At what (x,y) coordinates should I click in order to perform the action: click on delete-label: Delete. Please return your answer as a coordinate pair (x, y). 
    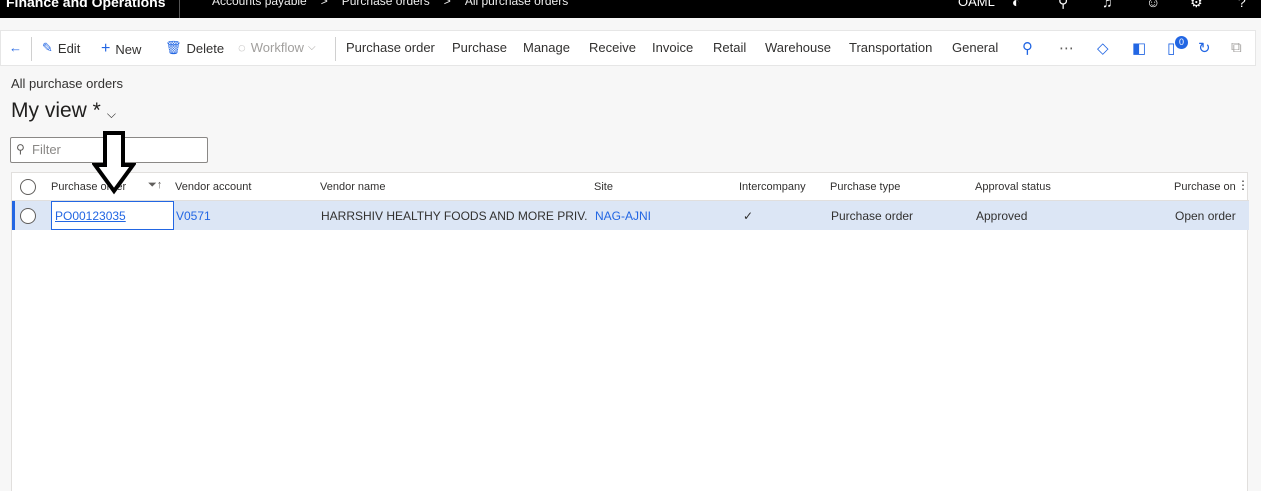
    Looking at the image, I should click on (205, 48).